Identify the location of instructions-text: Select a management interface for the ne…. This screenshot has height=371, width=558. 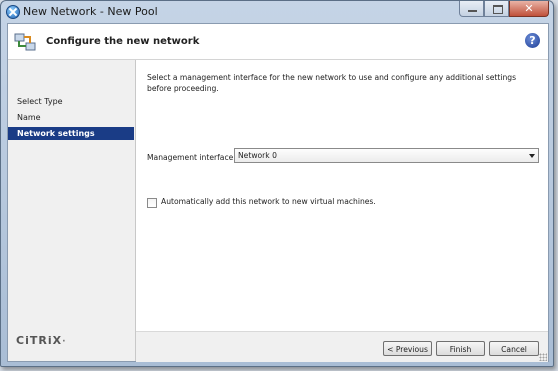
(332, 83).